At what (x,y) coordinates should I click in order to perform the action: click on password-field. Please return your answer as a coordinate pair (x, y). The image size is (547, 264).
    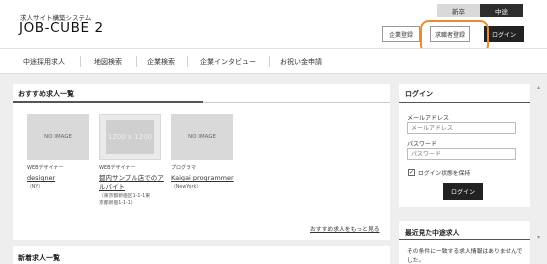
    Looking at the image, I should click on (461, 154).